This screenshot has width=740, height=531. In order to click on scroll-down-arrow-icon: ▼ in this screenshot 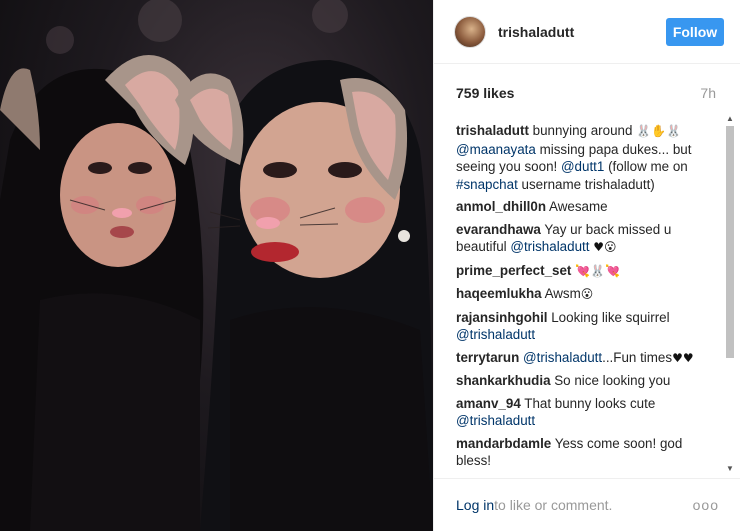, I will do `click(730, 469)`.